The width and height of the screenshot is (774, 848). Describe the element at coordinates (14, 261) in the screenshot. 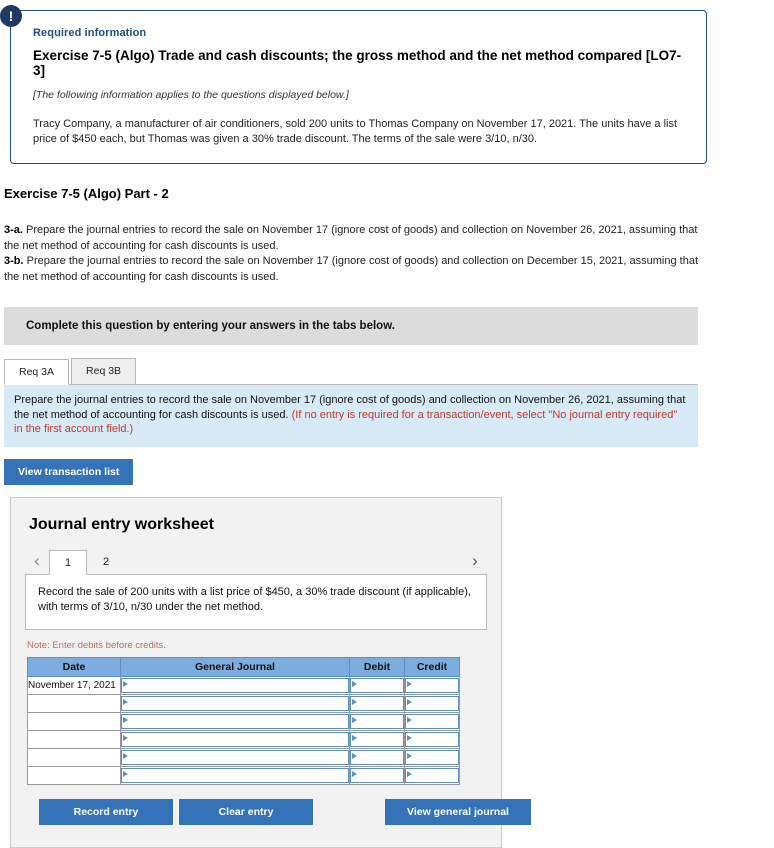

I see `requirement-label-b: 3-b.` at that location.